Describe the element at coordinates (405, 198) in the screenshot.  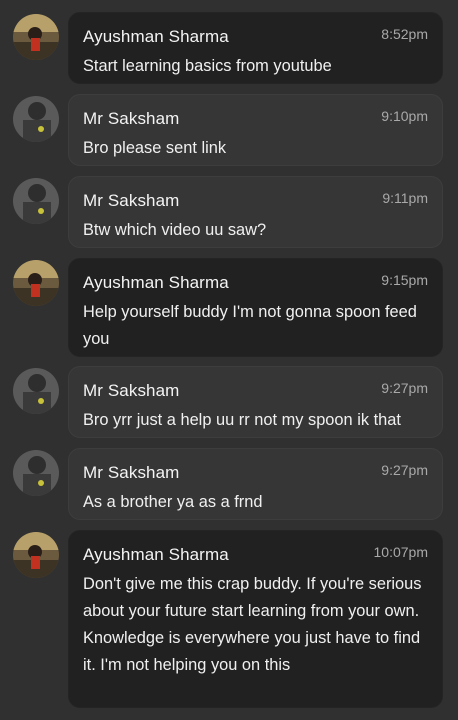
I see `message-time: 9:11pm` at that location.